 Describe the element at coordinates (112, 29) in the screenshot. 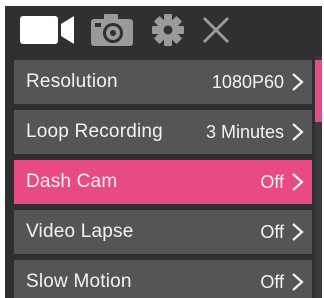

I see `photo-camera-icon` at that location.